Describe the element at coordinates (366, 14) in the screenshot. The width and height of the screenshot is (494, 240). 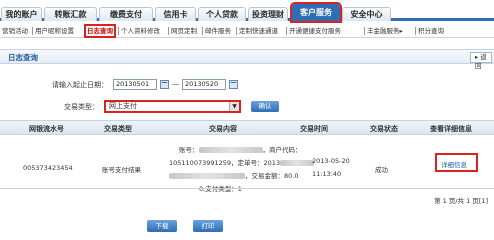
I see `tab-security-center: 安全中心` at that location.